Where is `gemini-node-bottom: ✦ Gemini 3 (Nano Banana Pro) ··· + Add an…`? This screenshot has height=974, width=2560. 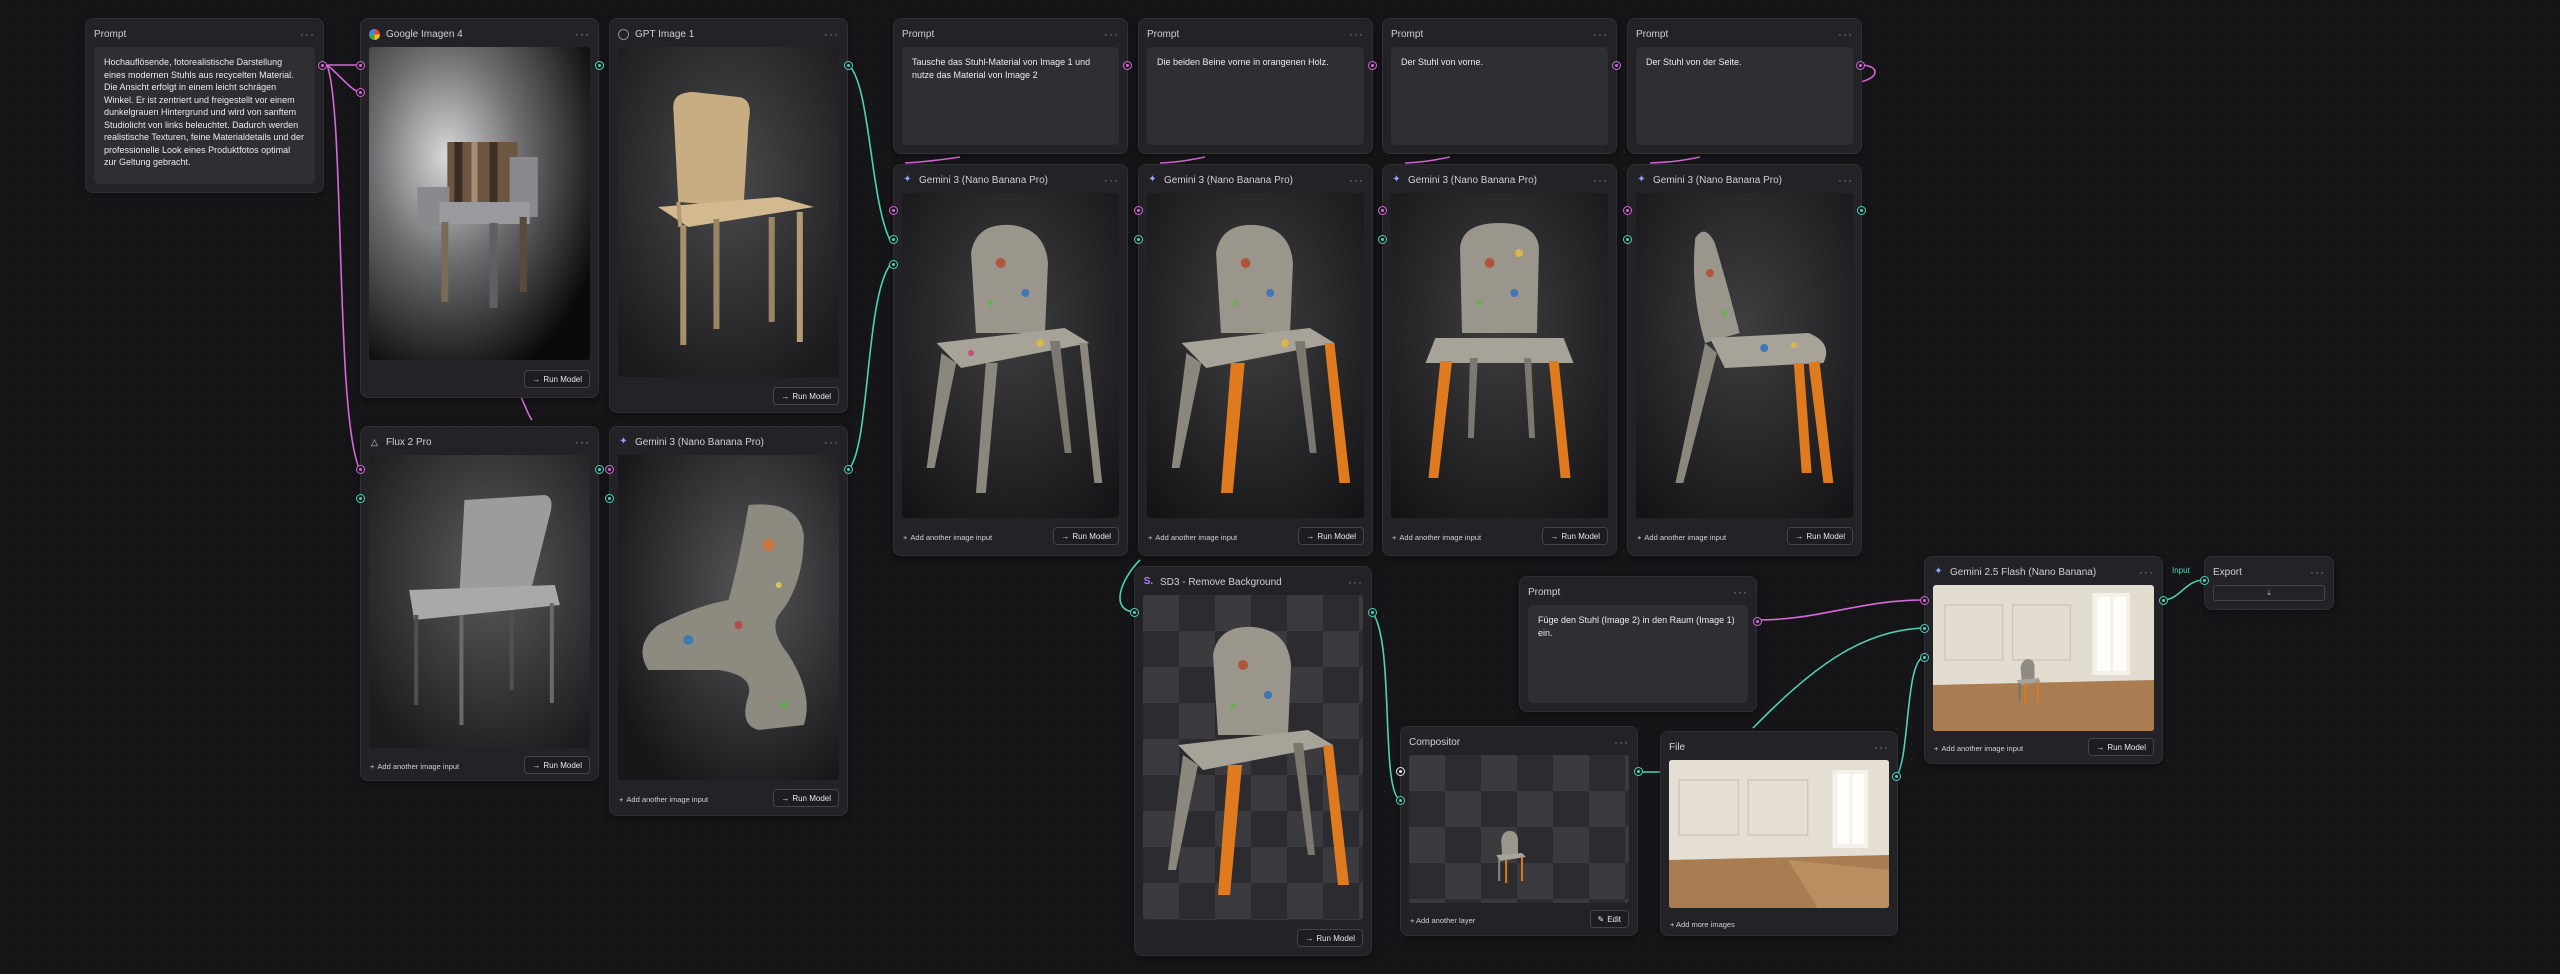
gemini-node-bottom: ✦ Gemini 3 (Nano Banana Pro) ··· + Add an… is located at coordinates (728, 621).